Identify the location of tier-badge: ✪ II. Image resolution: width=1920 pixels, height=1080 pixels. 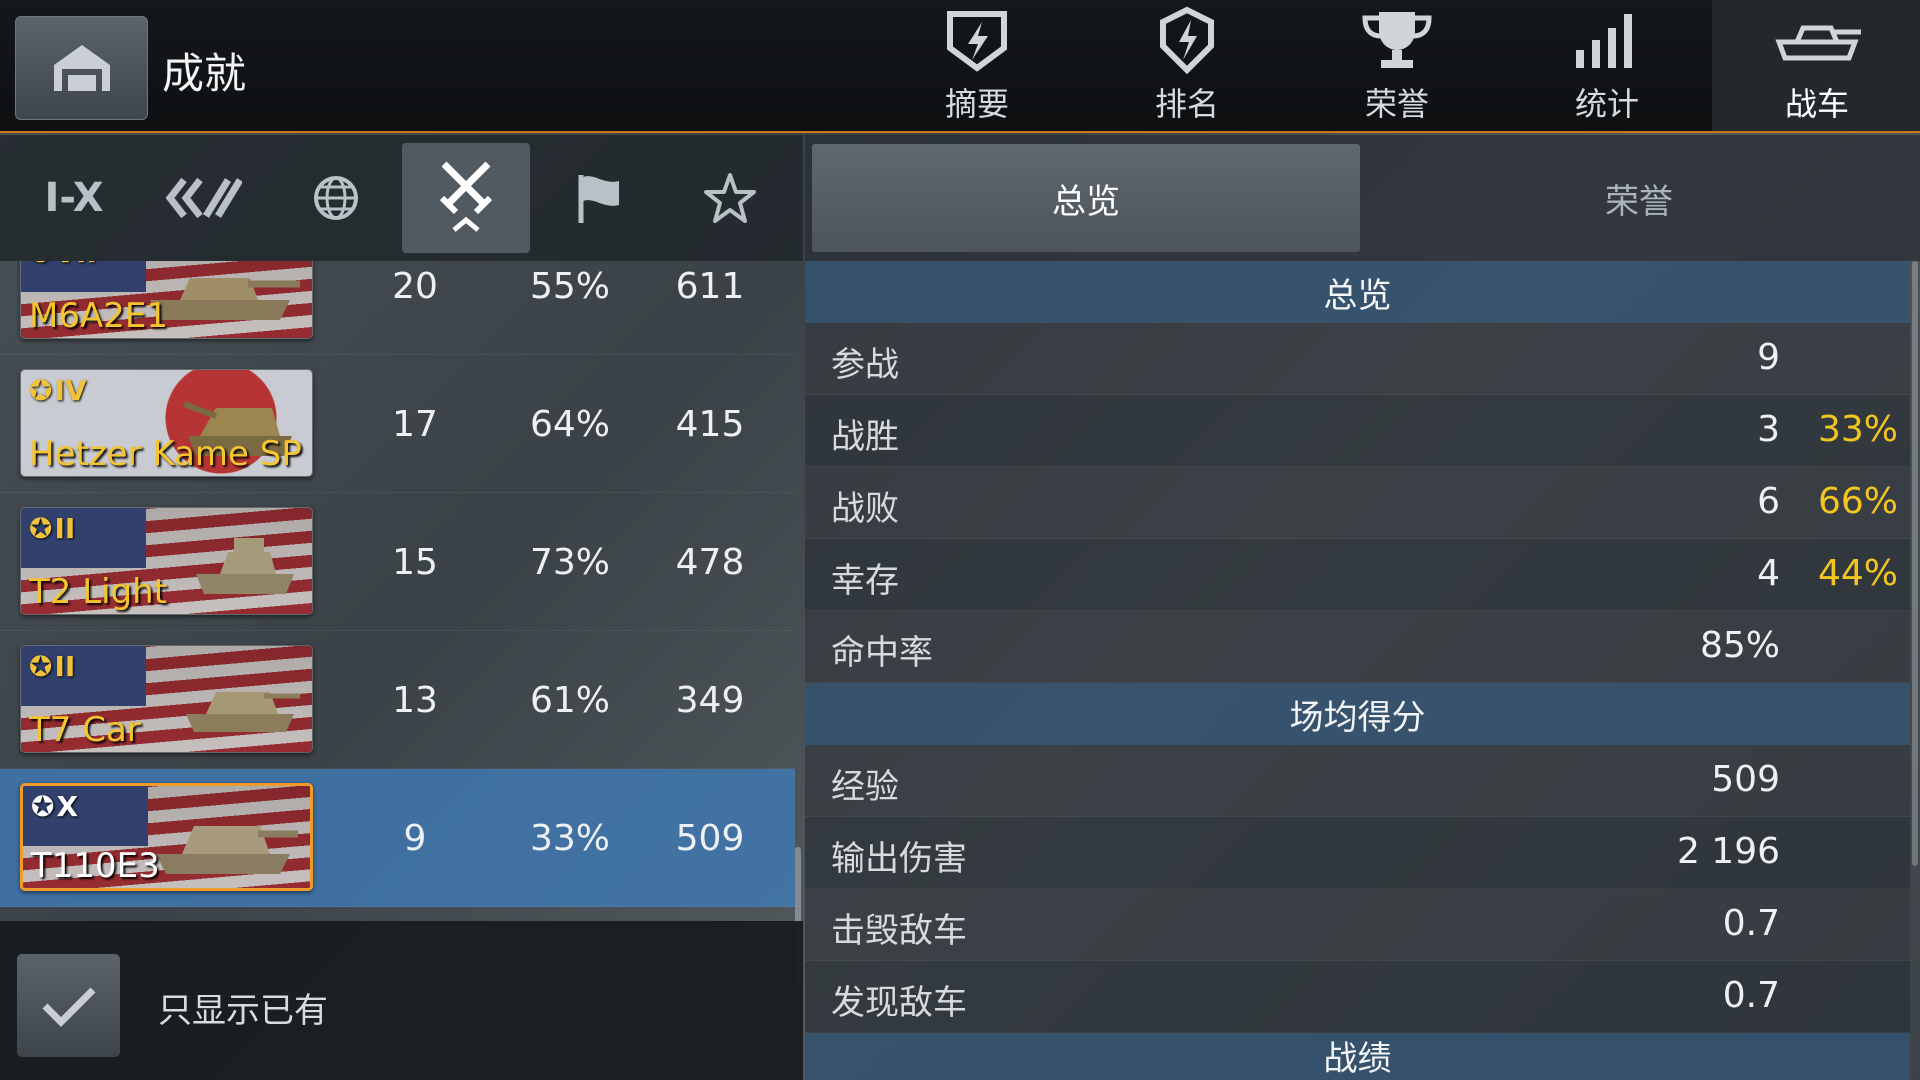
(52, 528).